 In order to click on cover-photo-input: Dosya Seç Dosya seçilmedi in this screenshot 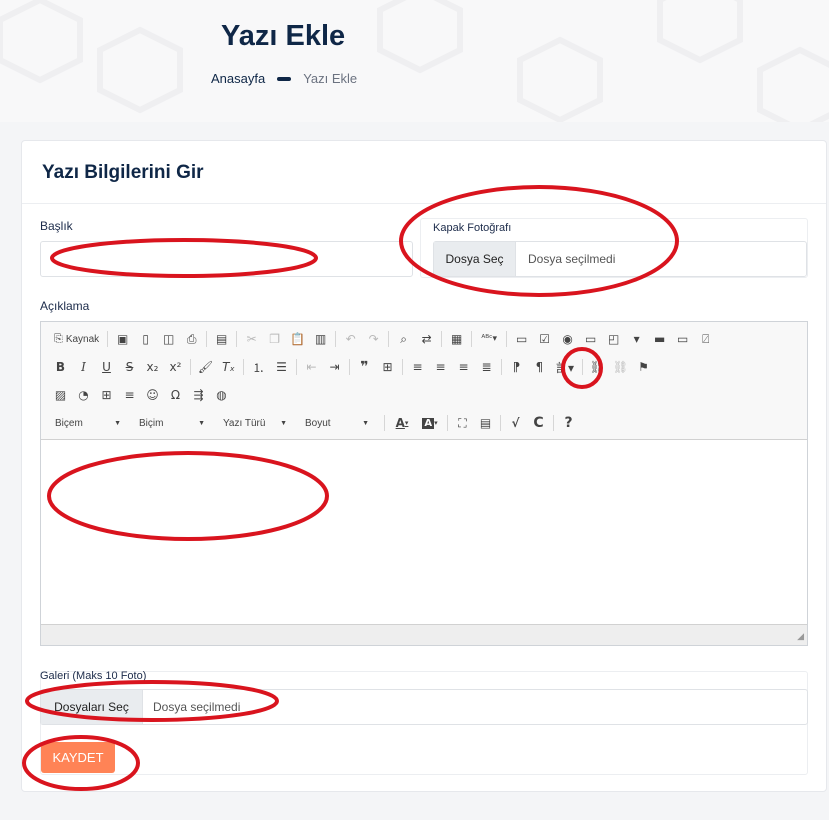, I will do `click(620, 259)`.